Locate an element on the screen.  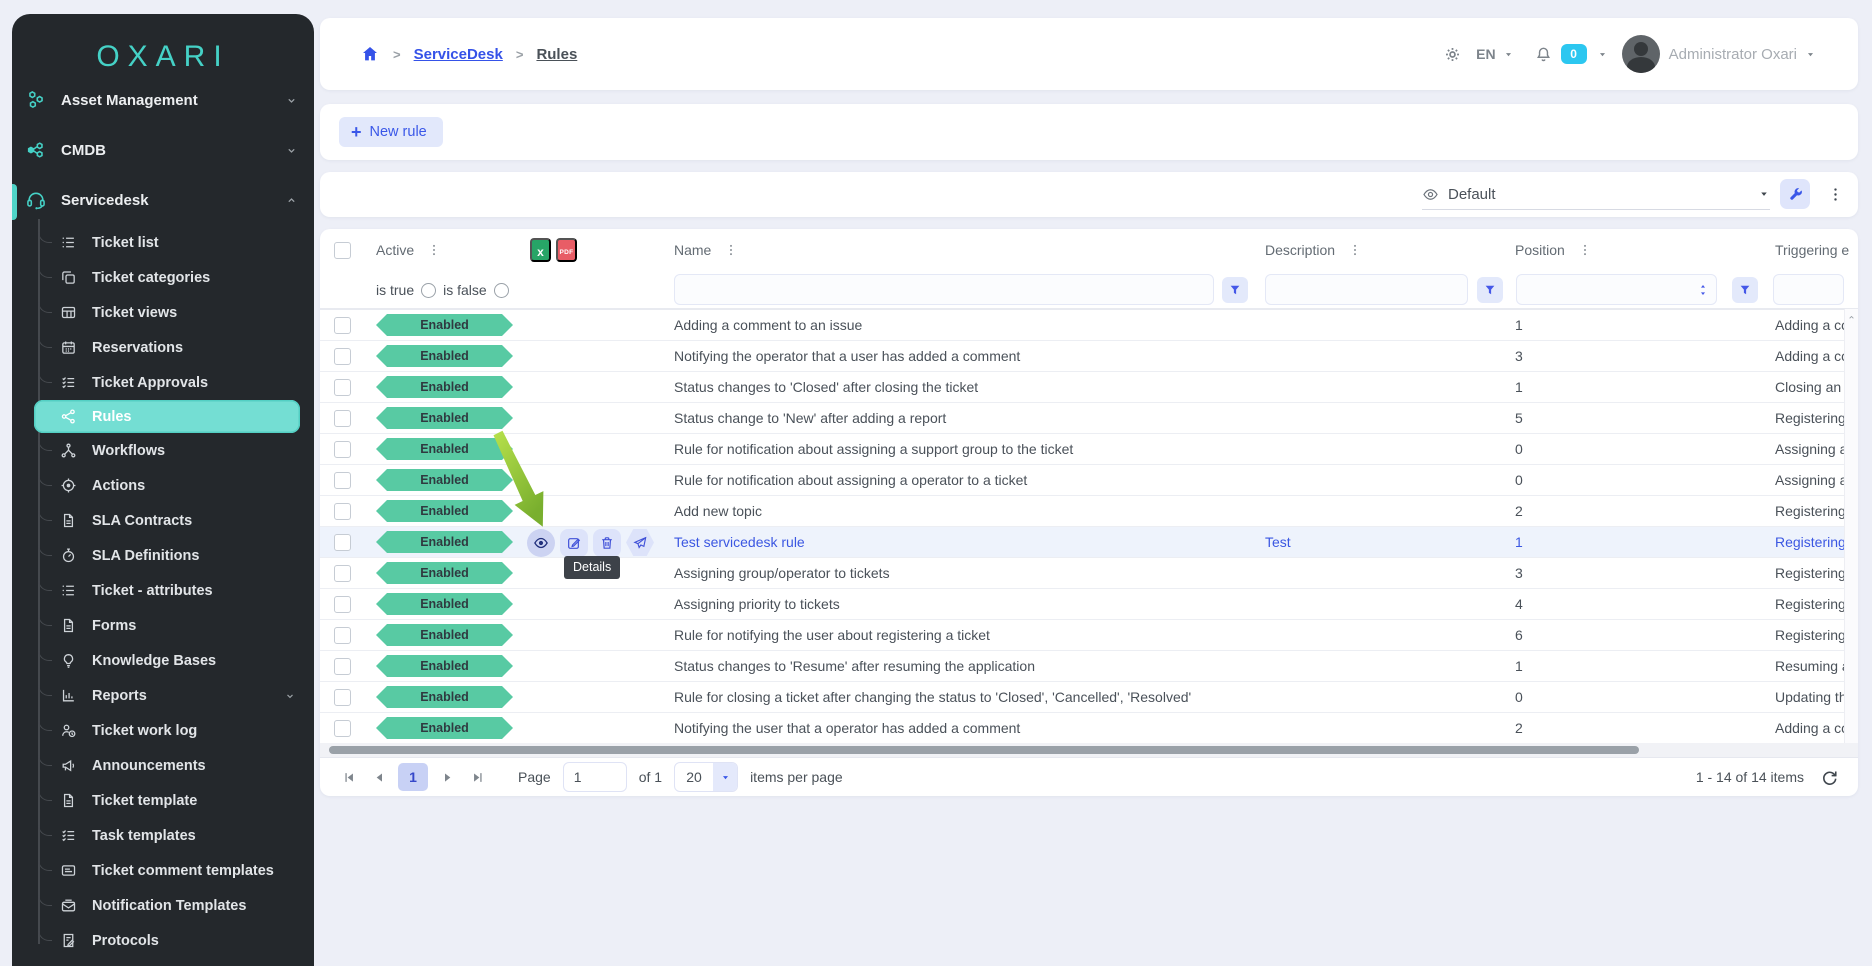
sidebar-item: Workflows is located at coordinates (163, 450).